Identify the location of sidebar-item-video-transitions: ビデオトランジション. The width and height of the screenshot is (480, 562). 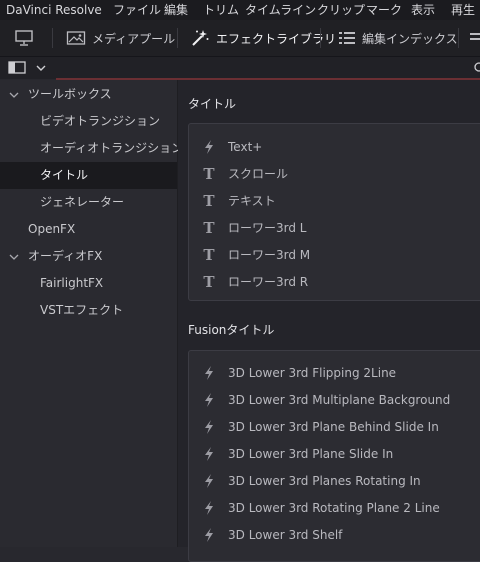
(88, 121).